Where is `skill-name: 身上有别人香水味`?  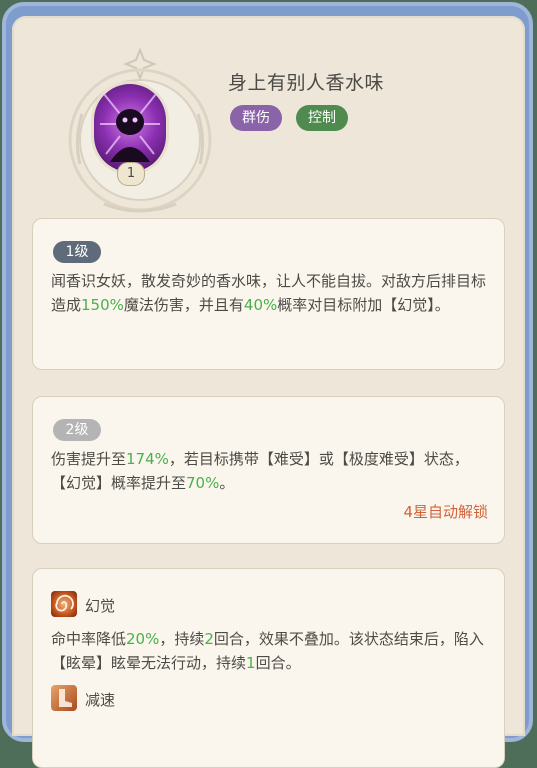
skill-name: 身上有别人香水味 is located at coordinates (306, 83).